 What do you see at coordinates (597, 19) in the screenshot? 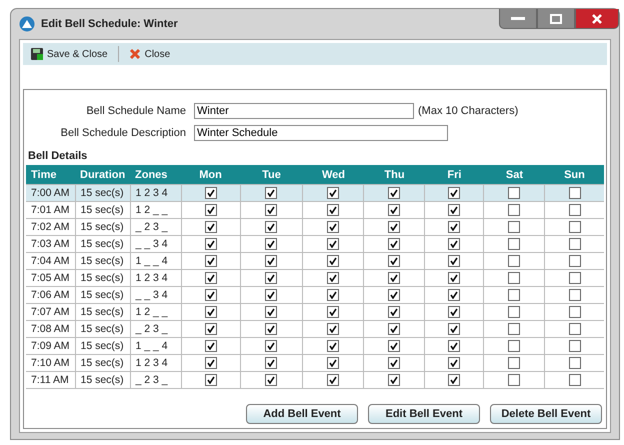
I see `close-button` at bounding box center [597, 19].